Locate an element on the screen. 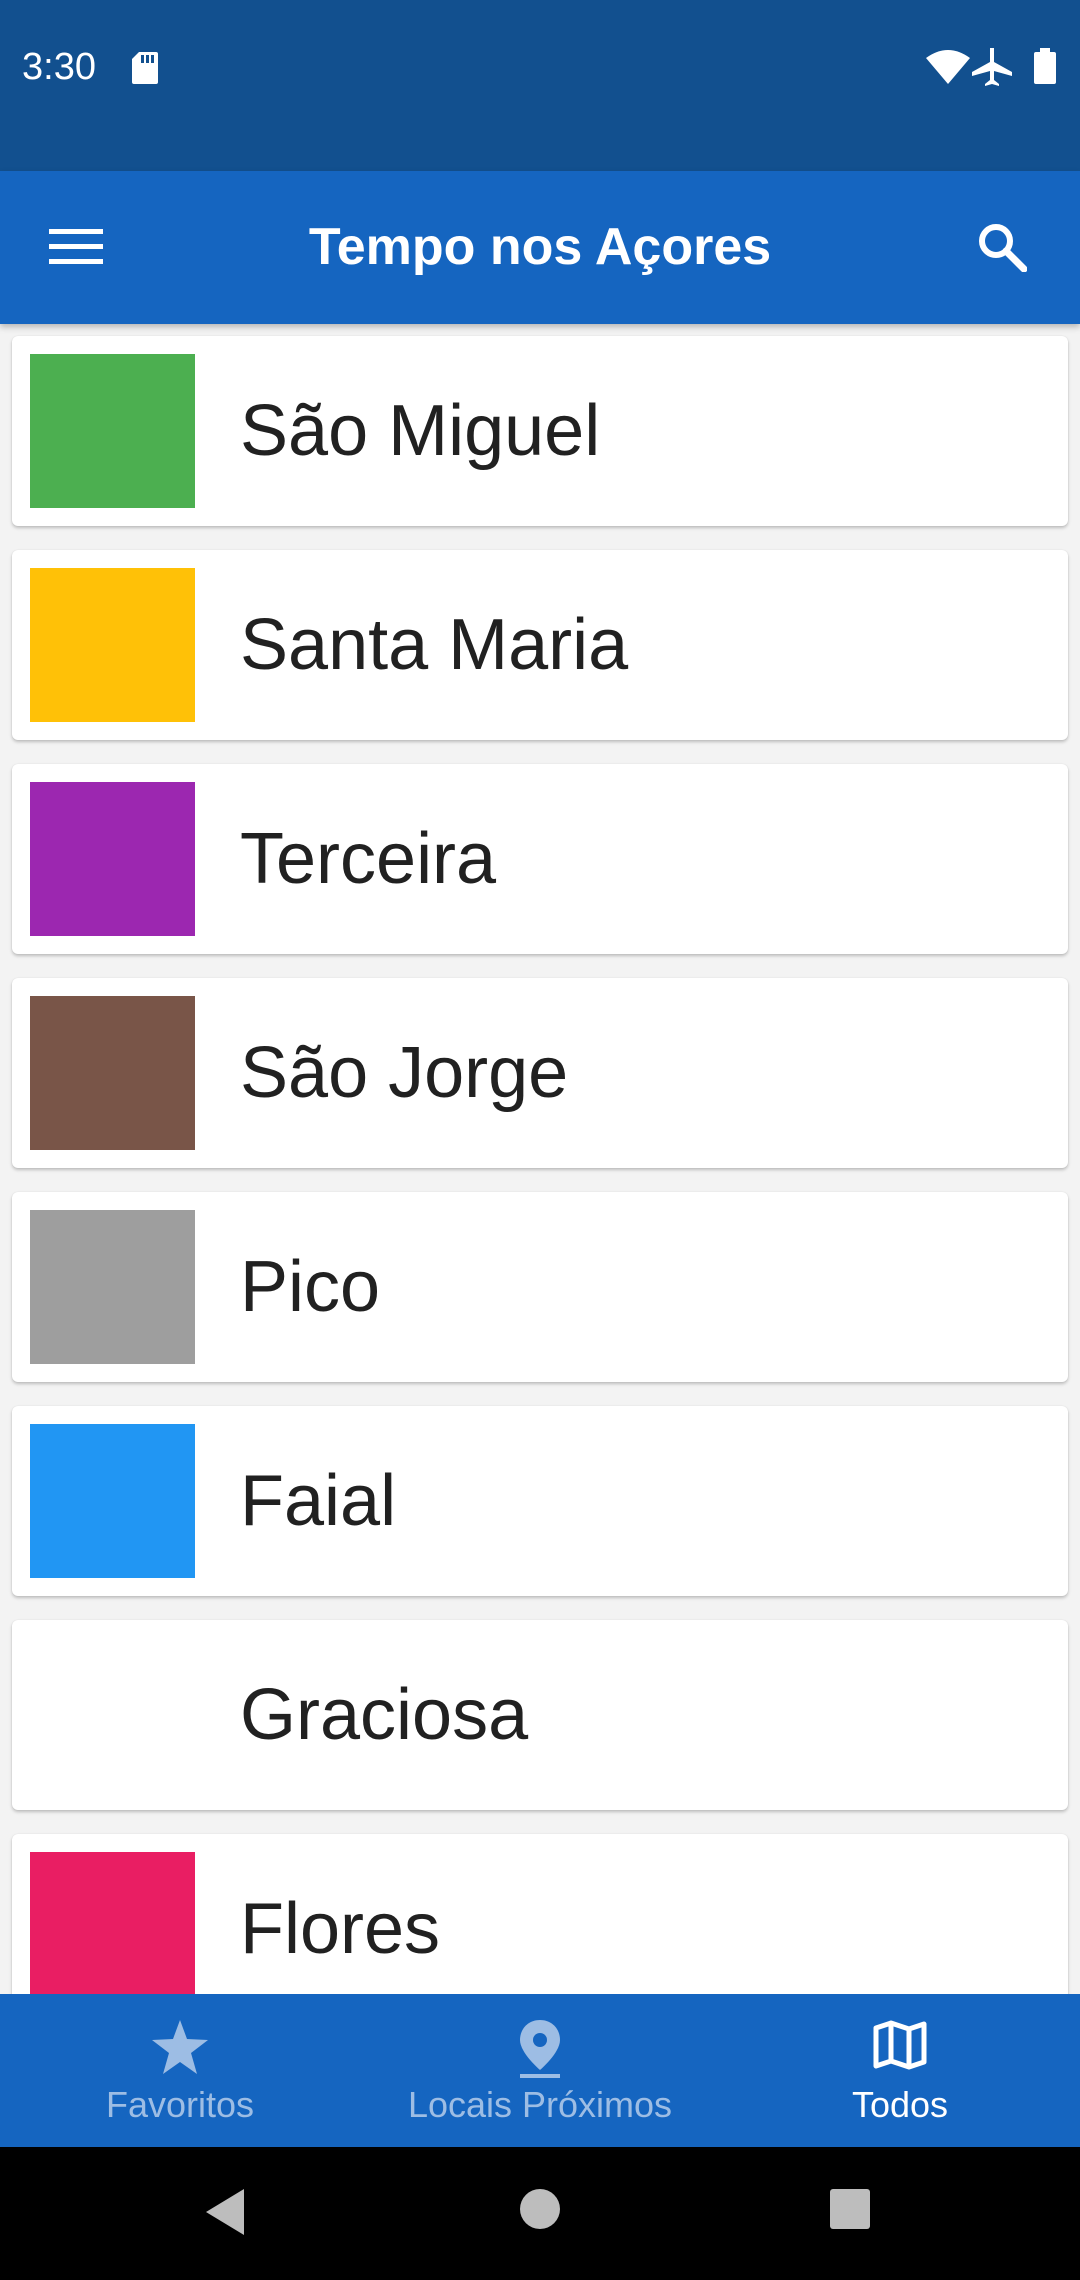 This screenshot has height=2280, width=1080. island-card-sao-jorge: São Jorge is located at coordinates (540, 1073).